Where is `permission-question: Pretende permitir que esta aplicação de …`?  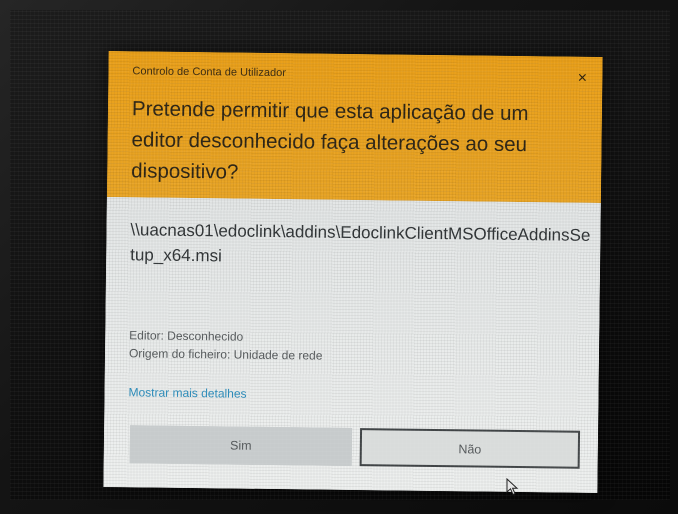 permission-question: Pretende permitir que esta aplicação de … is located at coordinates (330, 140).